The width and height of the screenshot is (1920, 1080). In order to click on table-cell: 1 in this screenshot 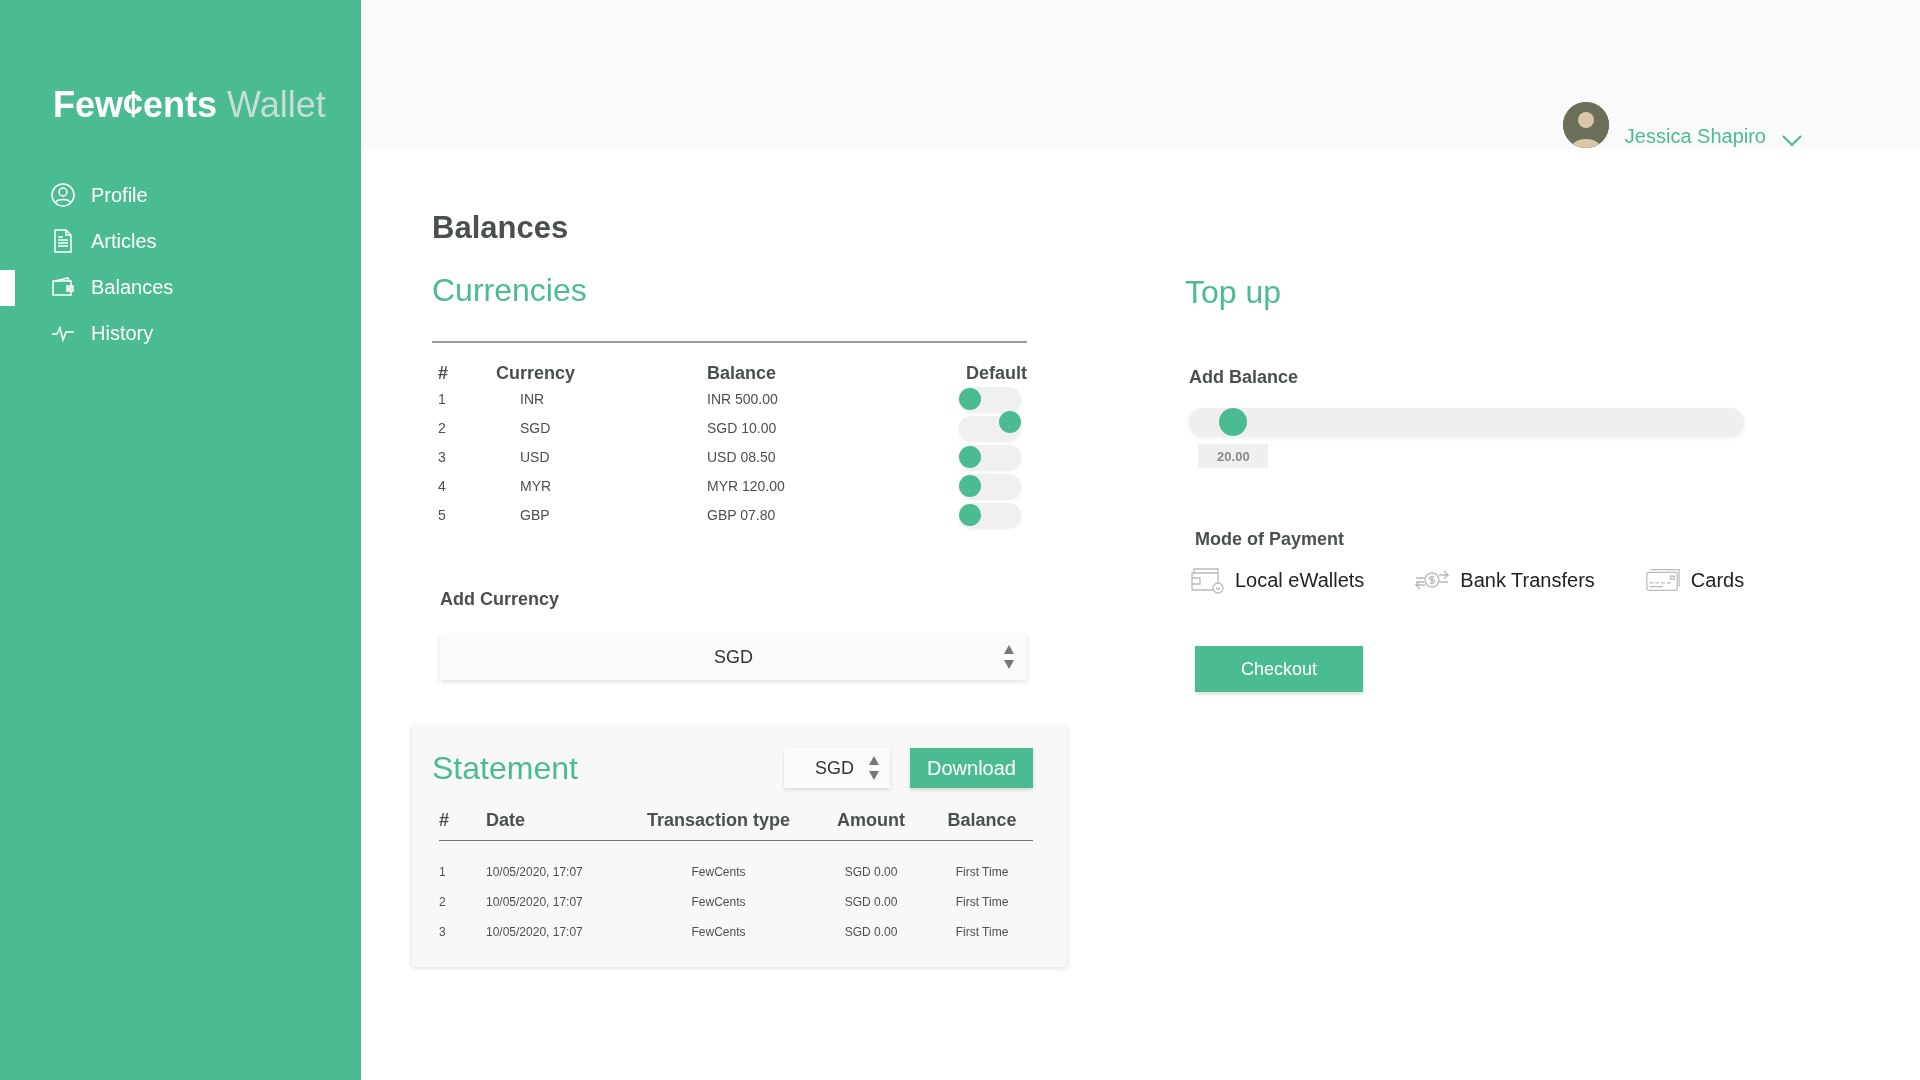, I will do `click(442, 398)`.